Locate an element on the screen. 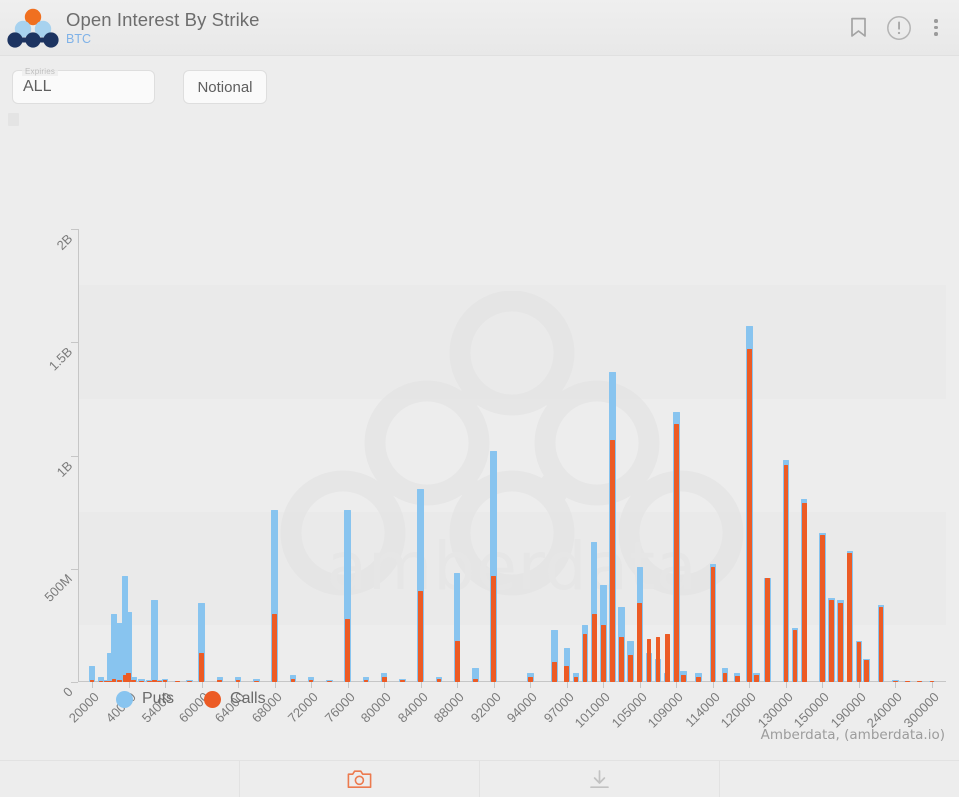 Image resolution: width=959 pixels, height=797 pixels. data-source-credit: Amberdata, (amberdata.io) is located at coordinates (852, 735).